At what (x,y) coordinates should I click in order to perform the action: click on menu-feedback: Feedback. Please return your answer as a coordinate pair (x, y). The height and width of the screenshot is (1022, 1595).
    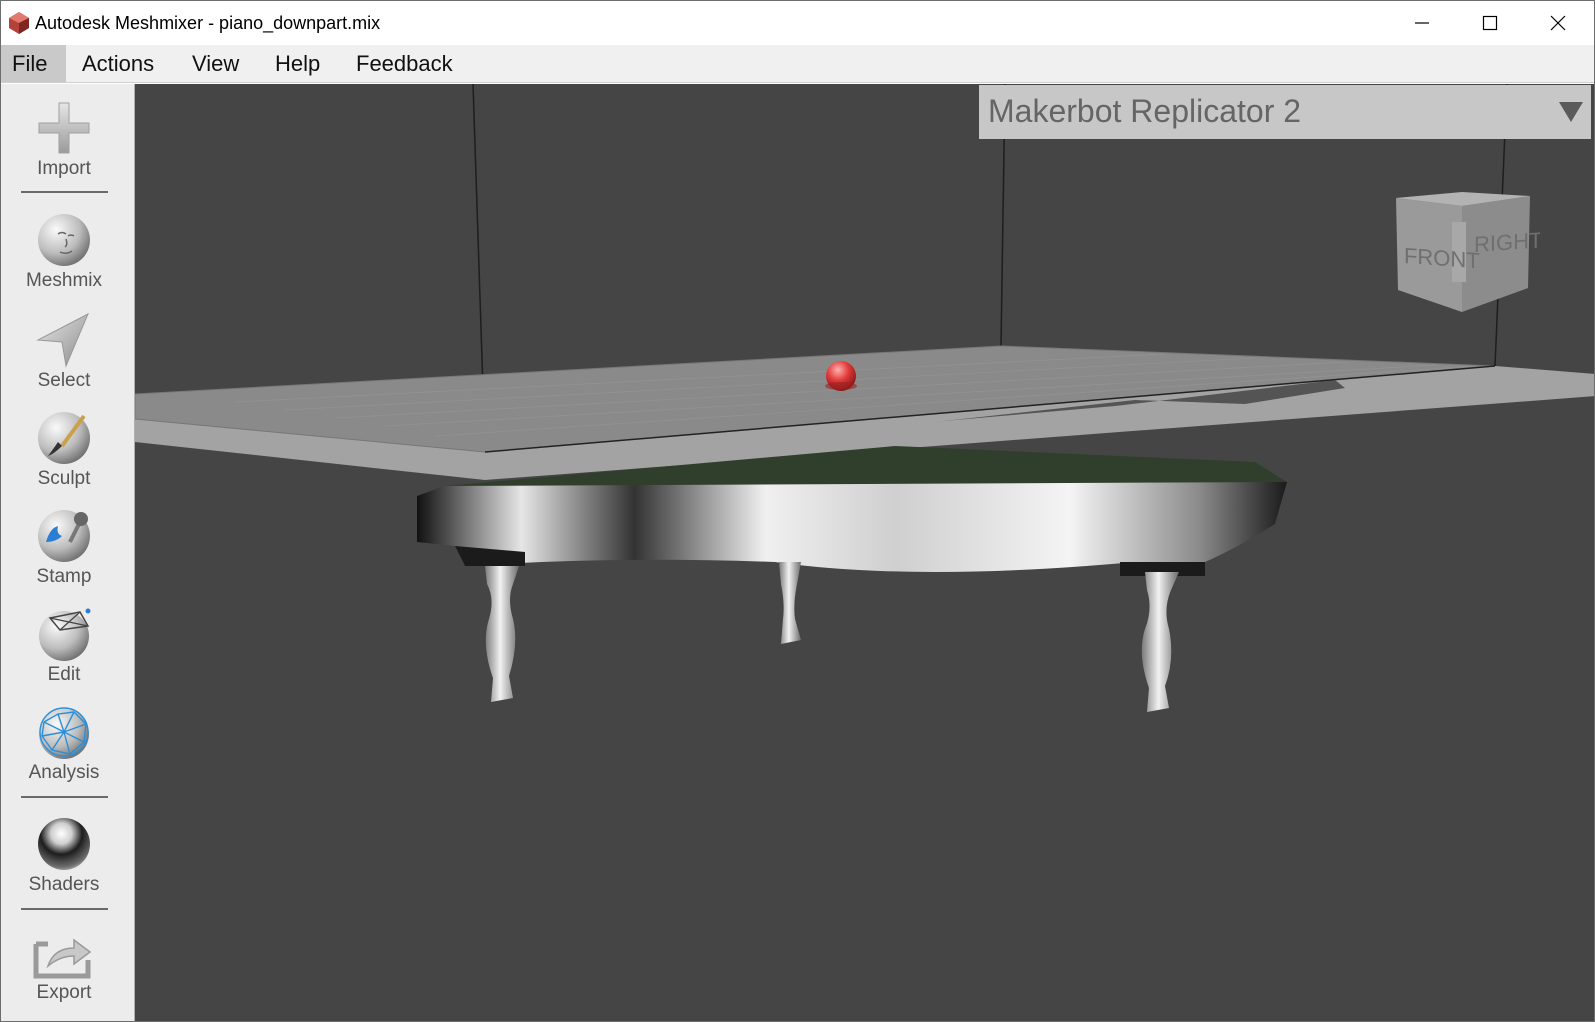
    Looking at the image, I should click on (404, 63).